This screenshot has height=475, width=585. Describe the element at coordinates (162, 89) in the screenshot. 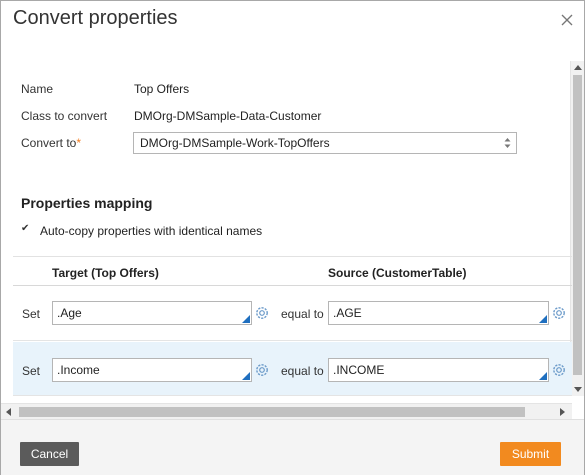

I see `name-value: Top Offers` at that location.